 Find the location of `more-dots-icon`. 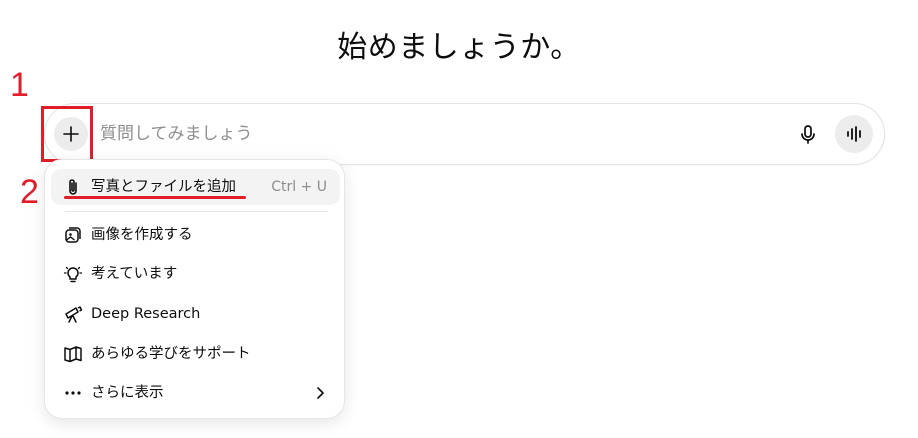

more-dots-icon is located at coordinates (73, 393).